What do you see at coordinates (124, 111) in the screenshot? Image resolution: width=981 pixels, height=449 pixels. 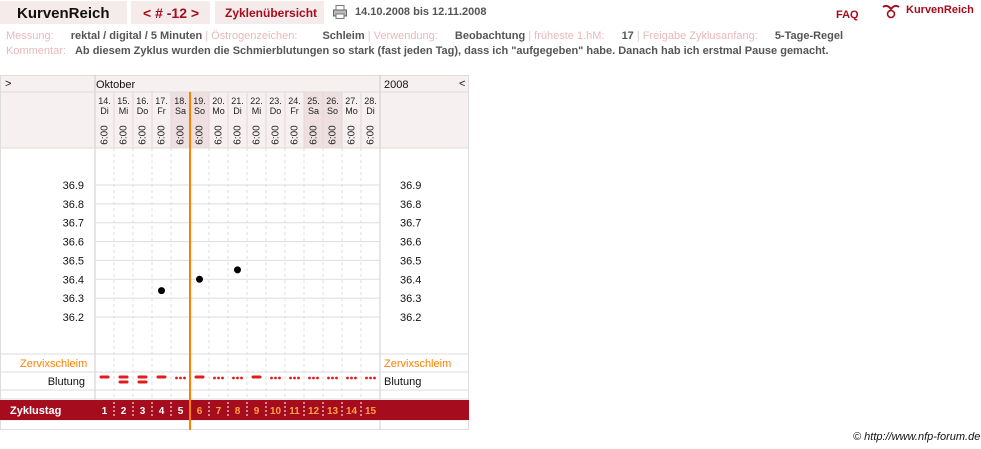 I see `day-weekday: Mi` at bounding box center [124, 111].